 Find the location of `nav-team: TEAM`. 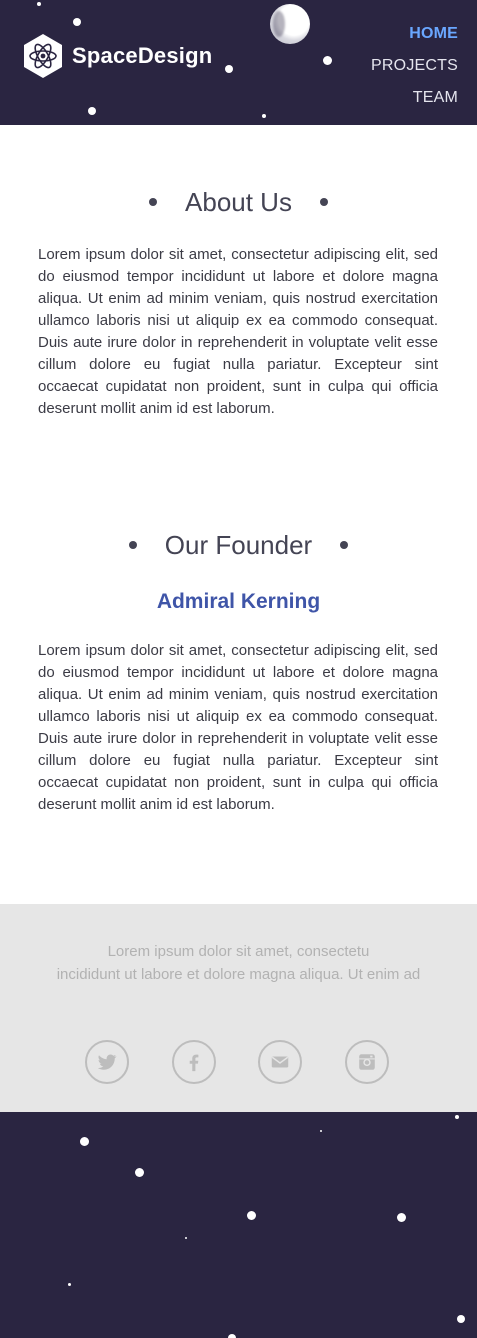

nav-team: TEAM is located at coordinates (414, 98).